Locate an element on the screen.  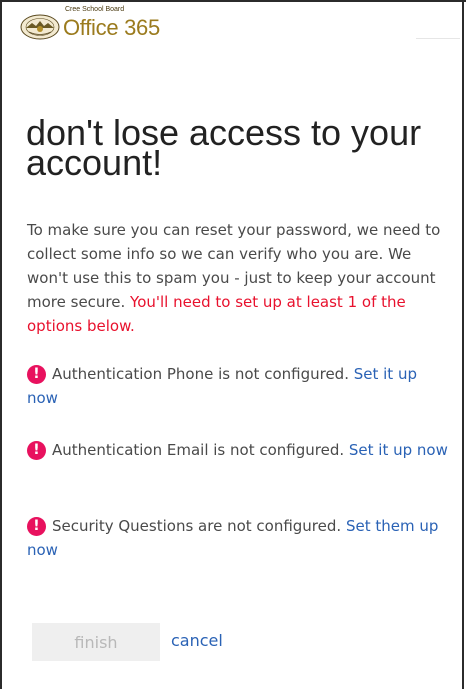
option-status-text: Authentication Phone is not configured. is located at coordinates (203, 374).